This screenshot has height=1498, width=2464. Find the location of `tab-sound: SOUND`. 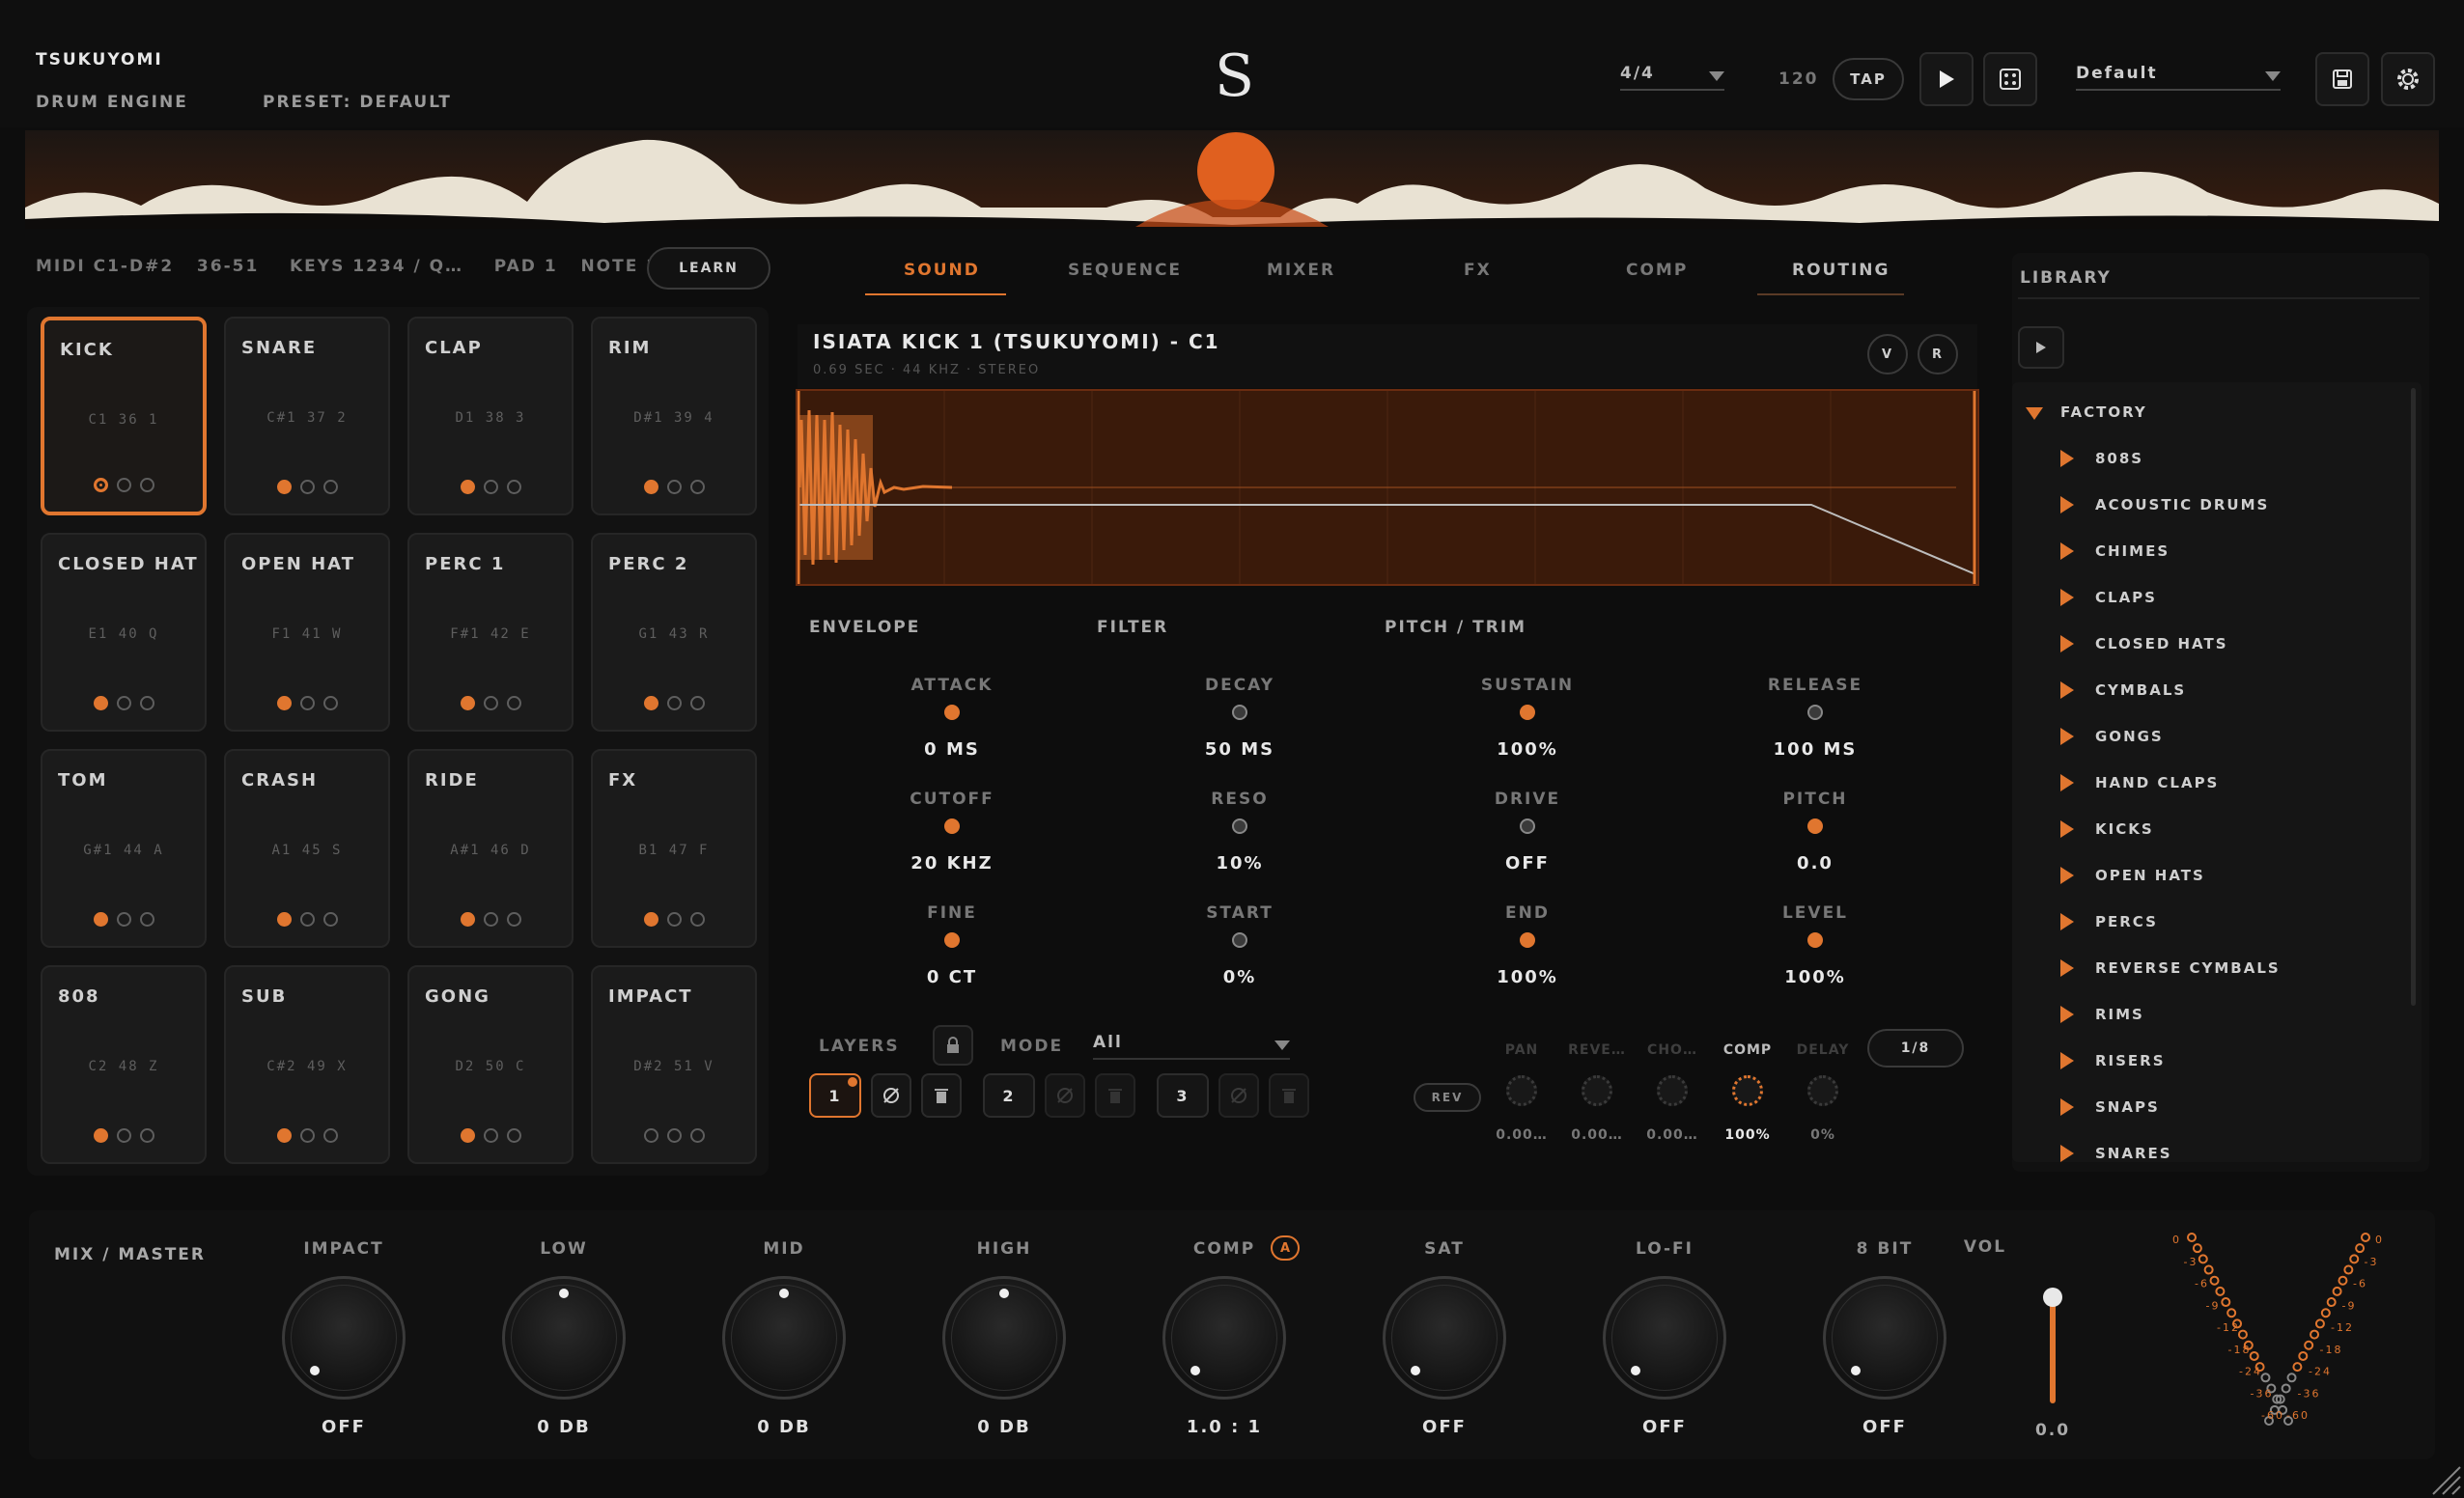

tab-sound: SOUND is located at coordinates (942, 270).